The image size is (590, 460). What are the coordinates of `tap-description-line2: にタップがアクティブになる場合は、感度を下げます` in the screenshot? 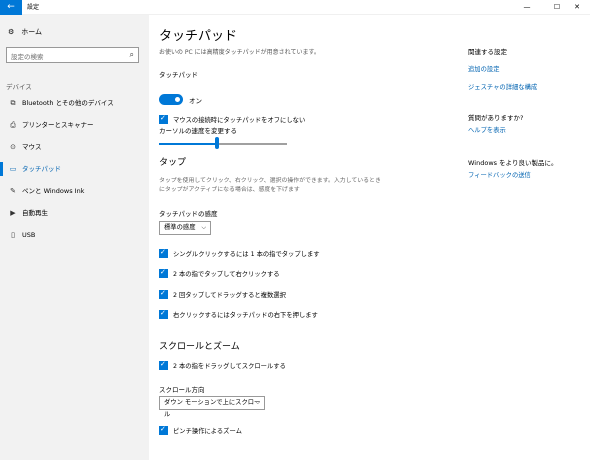 It's located at (229, 190).